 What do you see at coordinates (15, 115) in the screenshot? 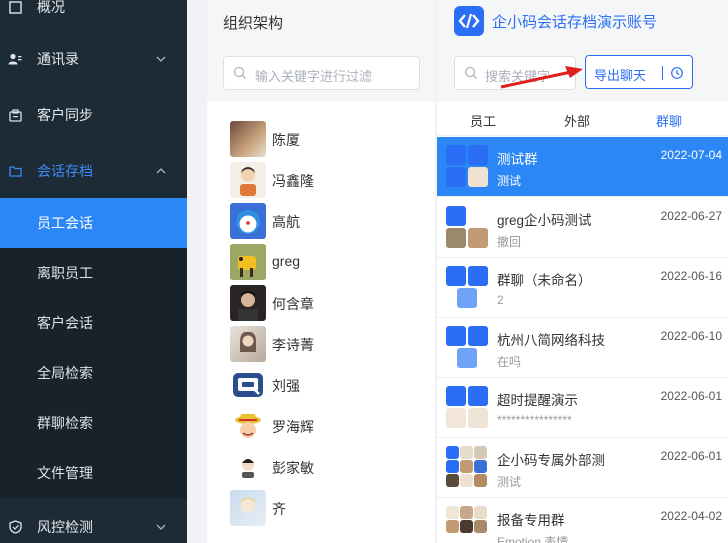
I see `sync-icon` at bounding box center [15, 115].